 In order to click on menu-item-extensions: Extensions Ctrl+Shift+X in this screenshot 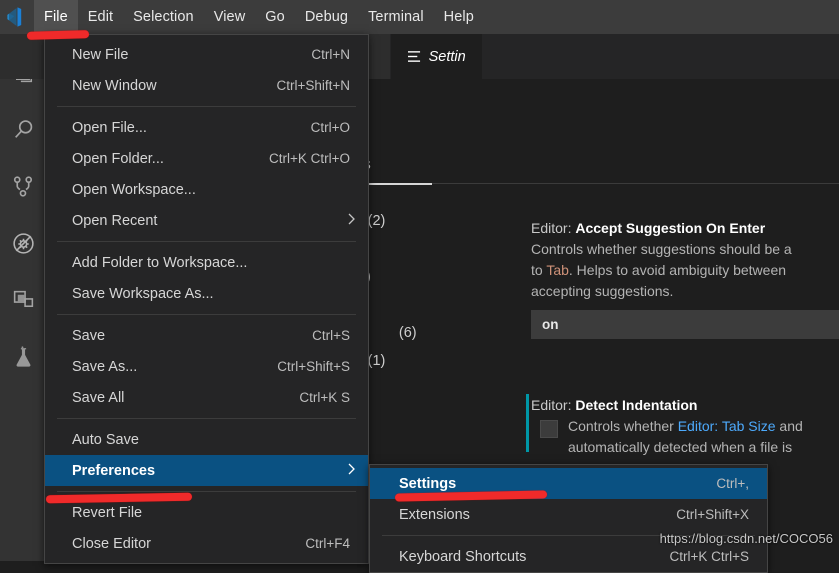, I will do `click(568, 514)`.